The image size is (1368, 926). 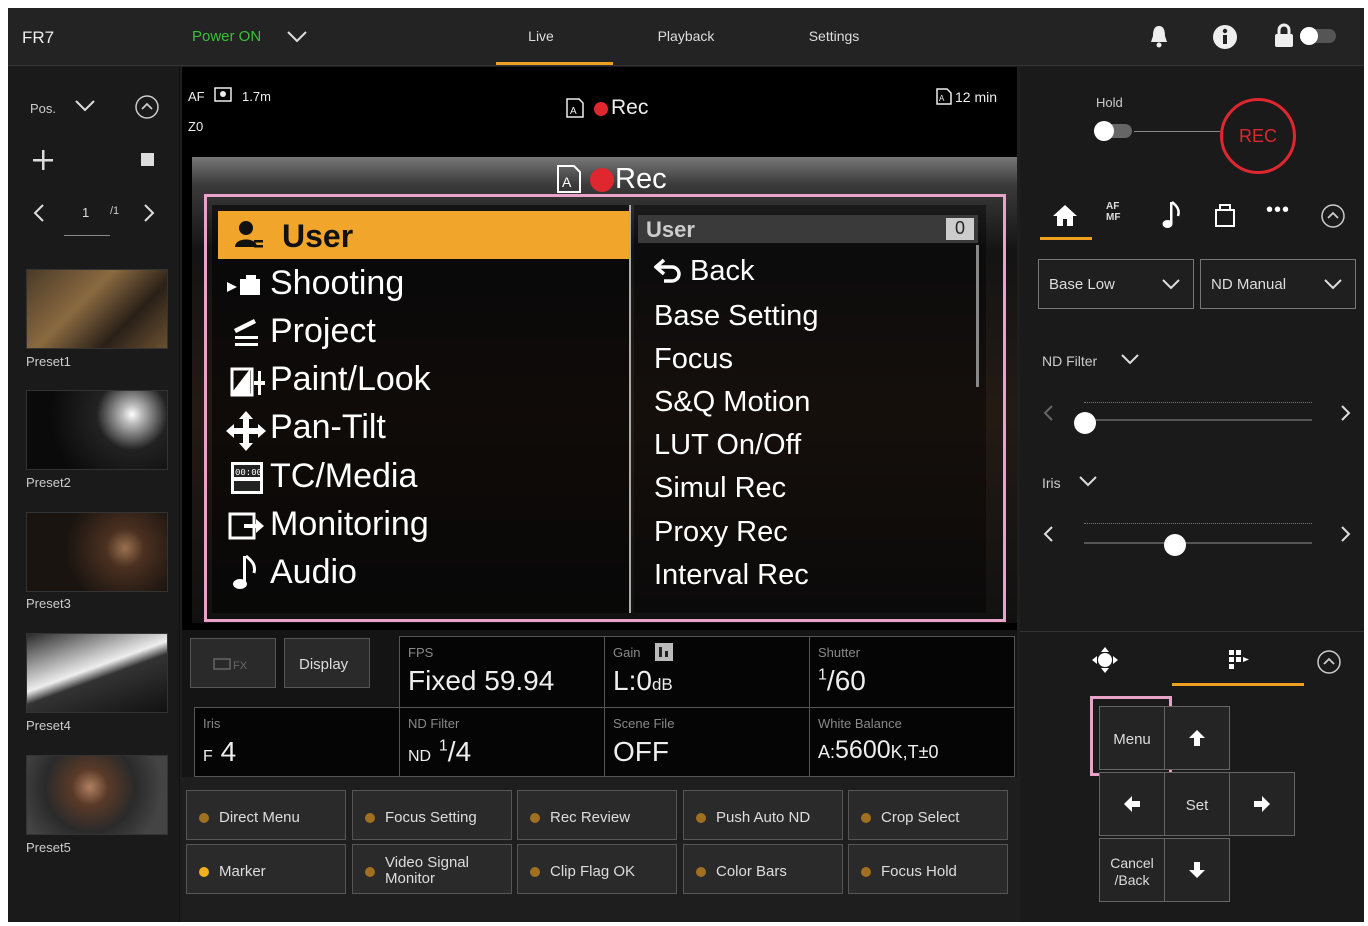 I want to click on submenu-item-interval-rec: Interval Rec, so click(x=731, y=575).